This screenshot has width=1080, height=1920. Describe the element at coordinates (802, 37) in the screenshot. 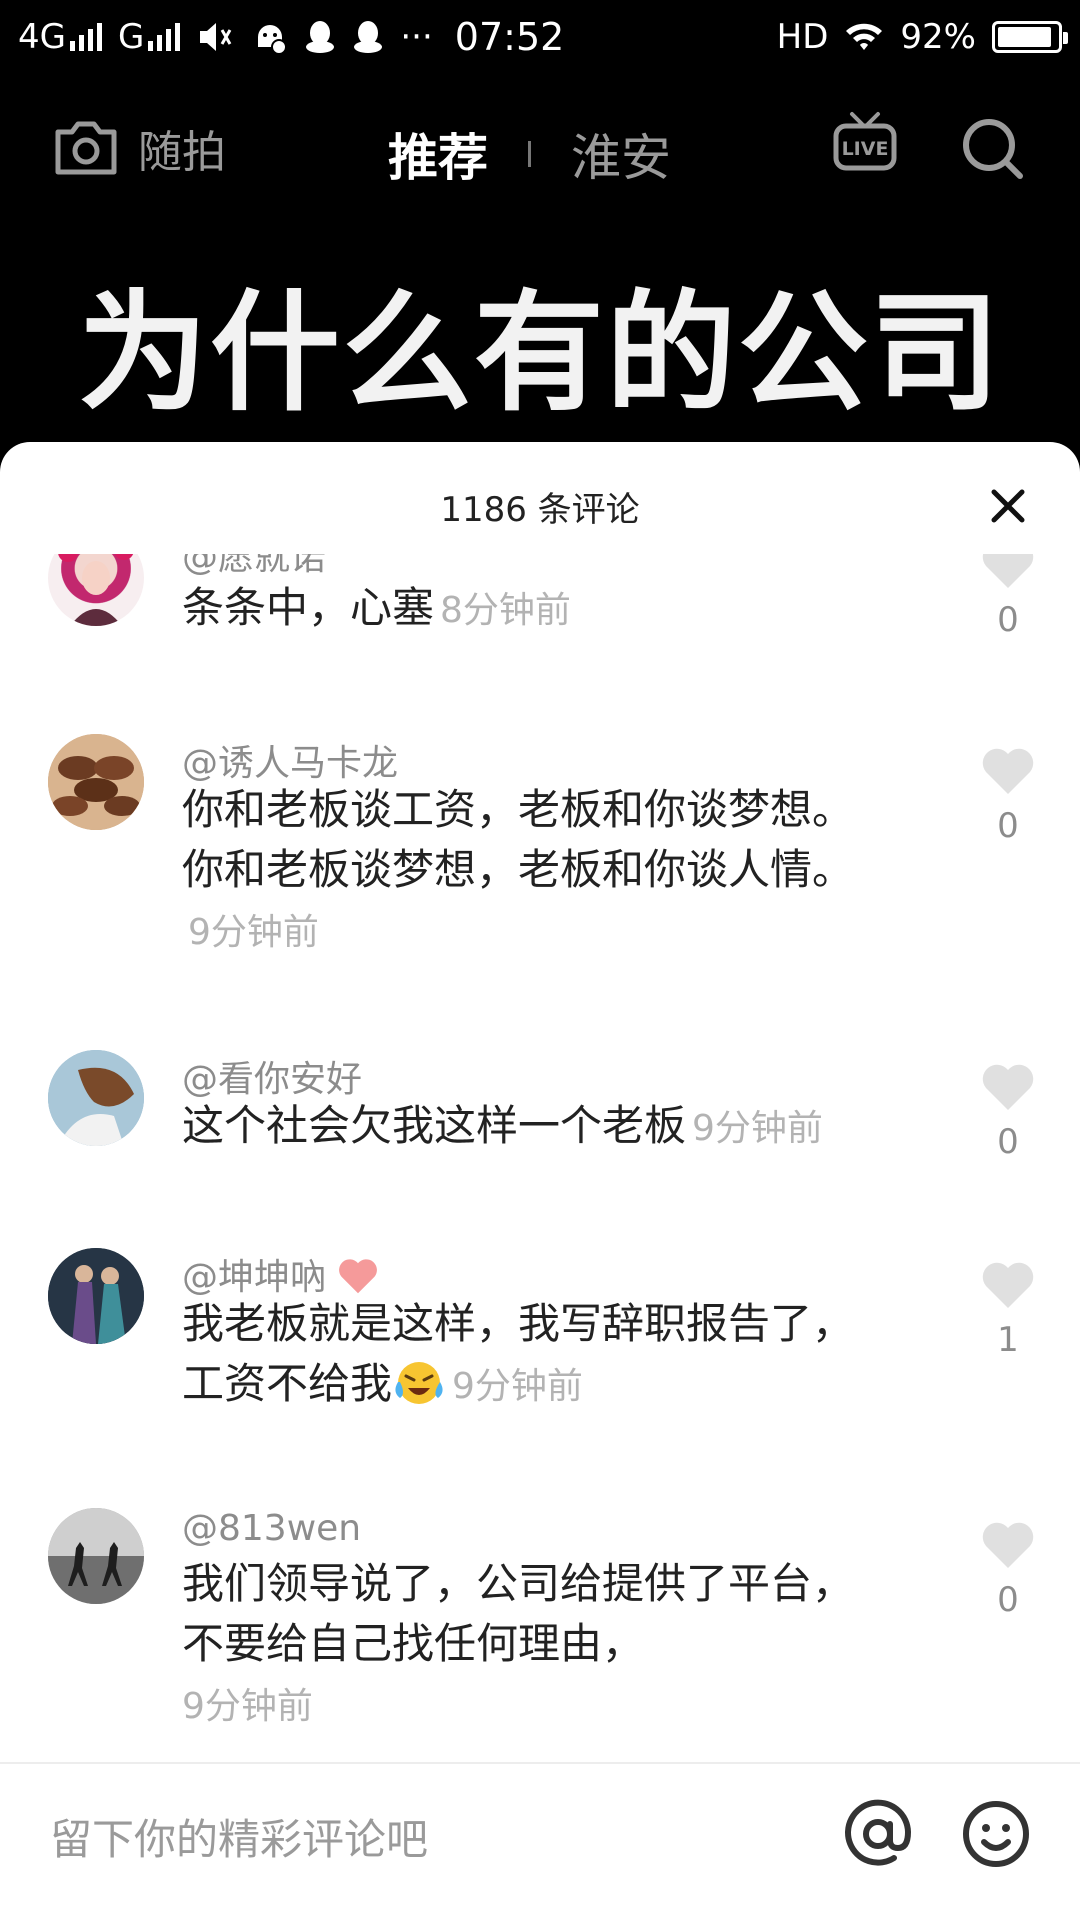

I see `hd-label: HD` at that location.